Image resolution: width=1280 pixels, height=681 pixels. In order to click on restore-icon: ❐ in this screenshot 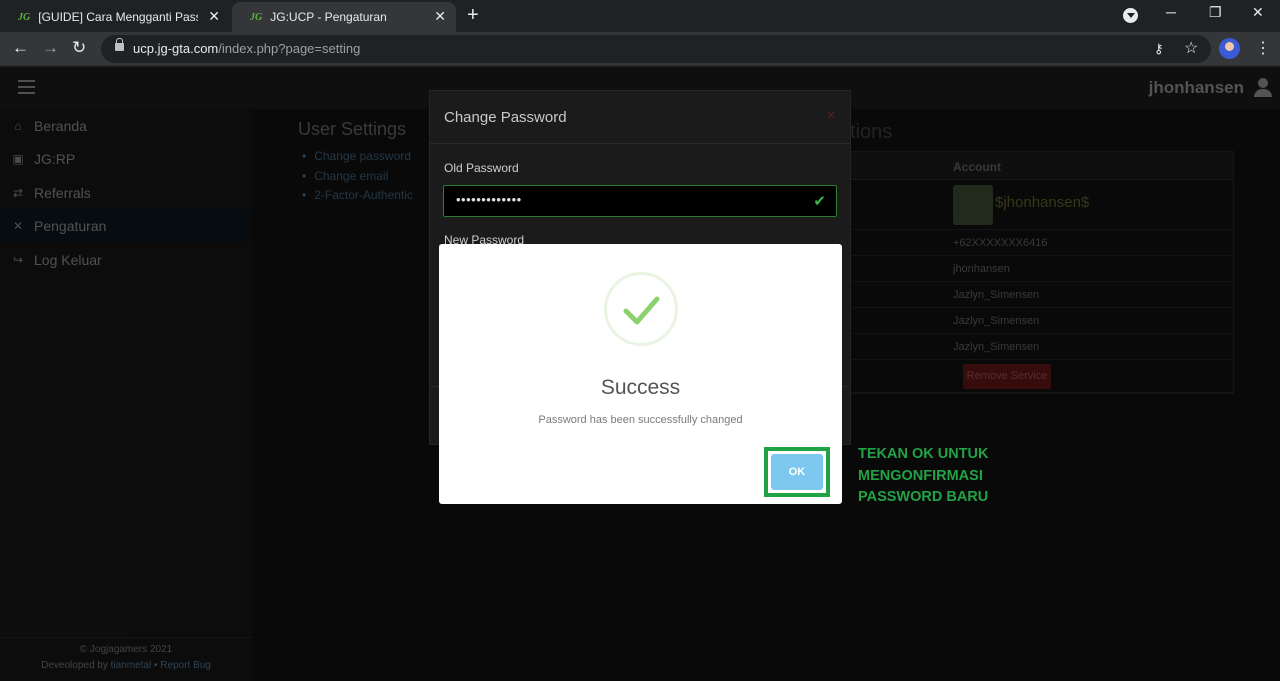, I will do `click(1215, 12)`.